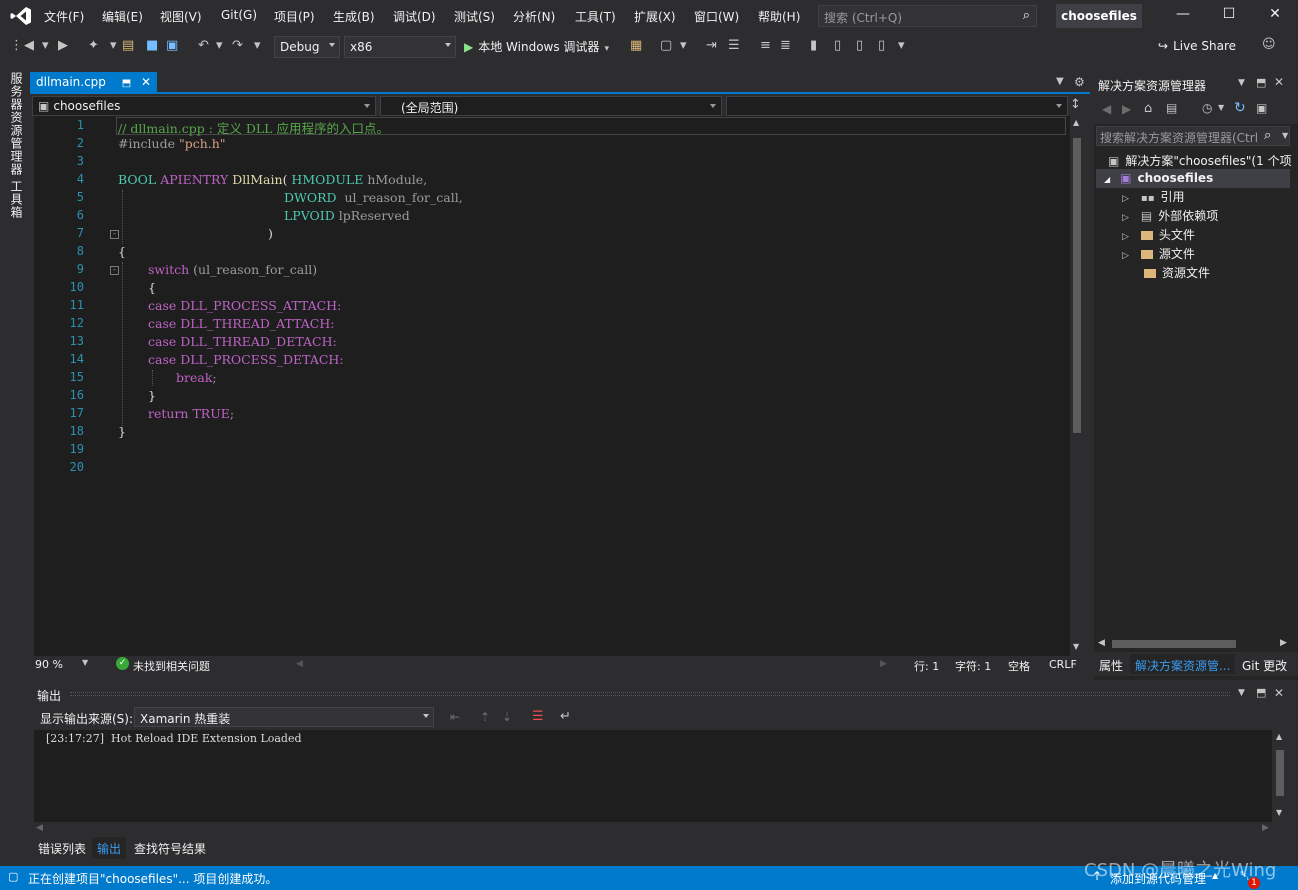 The image size is (1298, 890). I want to click on menu-analyze: 分析(N), so click(534, 16).